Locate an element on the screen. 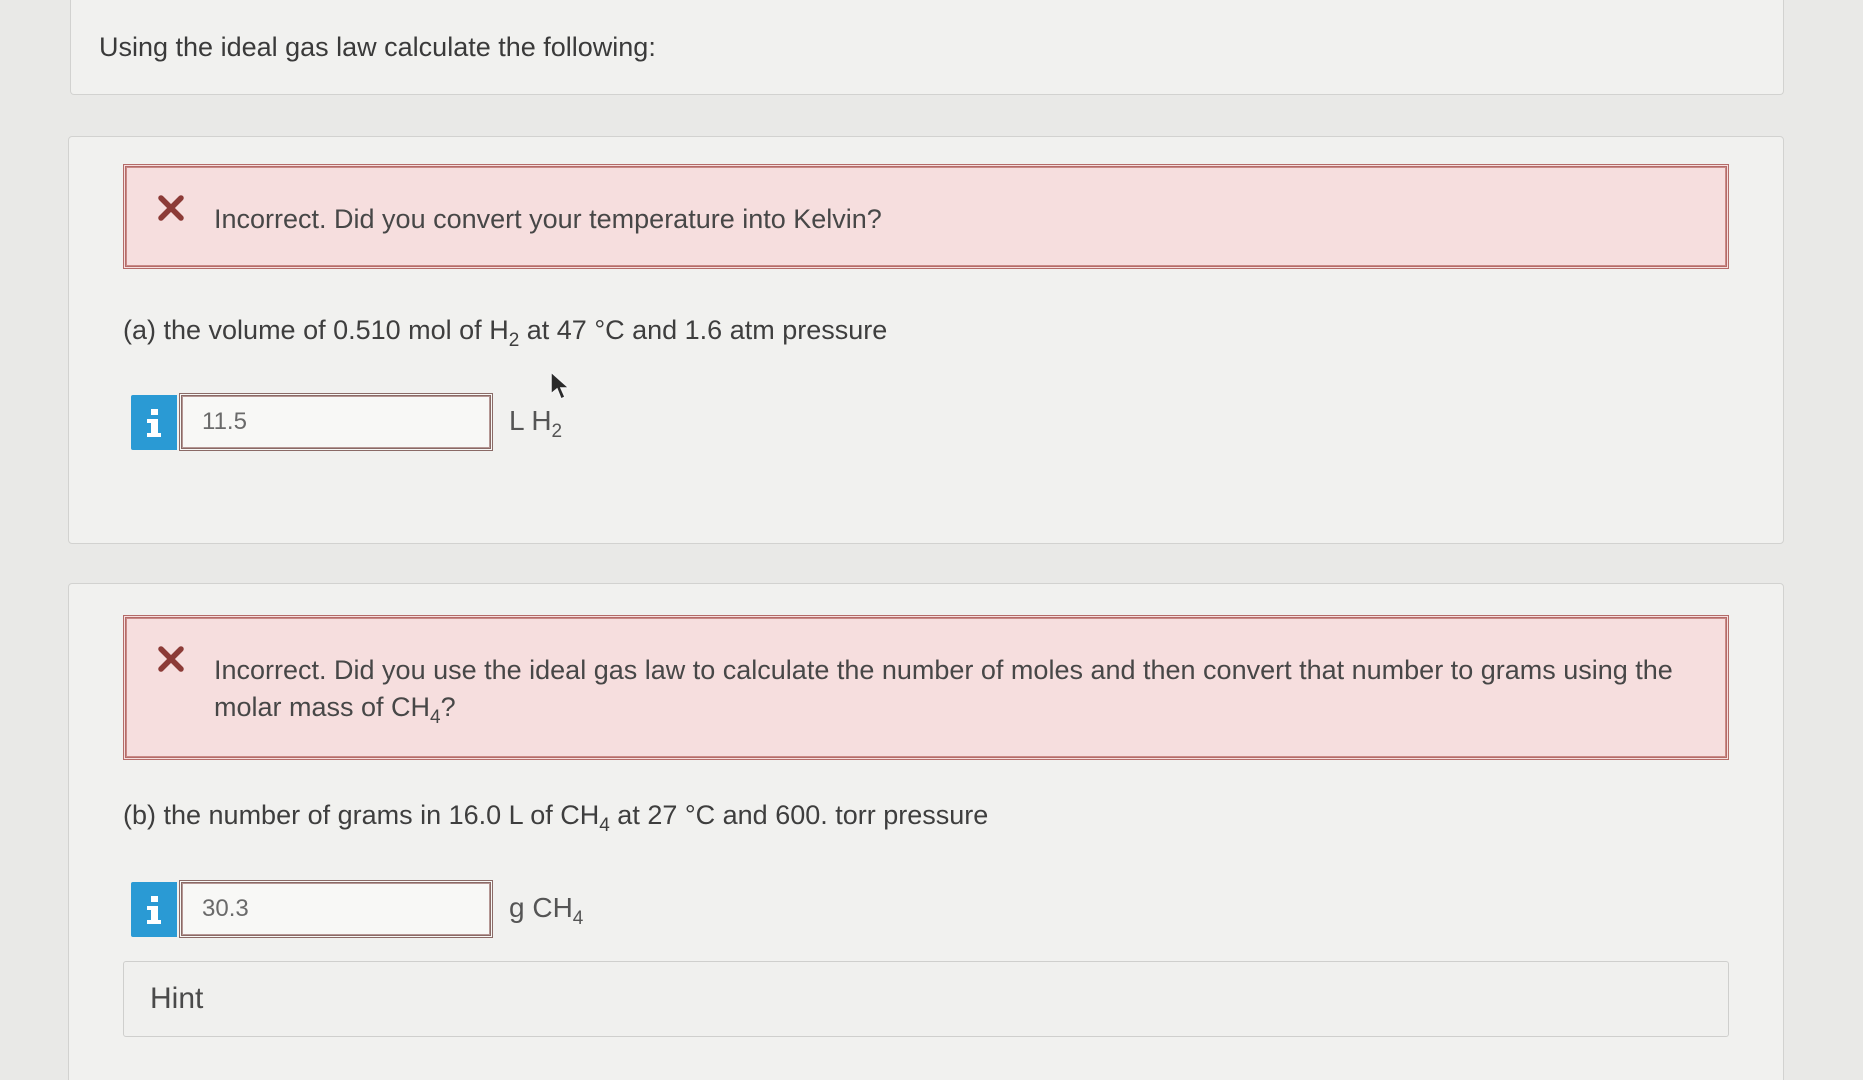 The height and width of the screenshot is (1080, 1863). question-text: (a) the volume of 0.510 mol of H is located at coordinates (316, 330).